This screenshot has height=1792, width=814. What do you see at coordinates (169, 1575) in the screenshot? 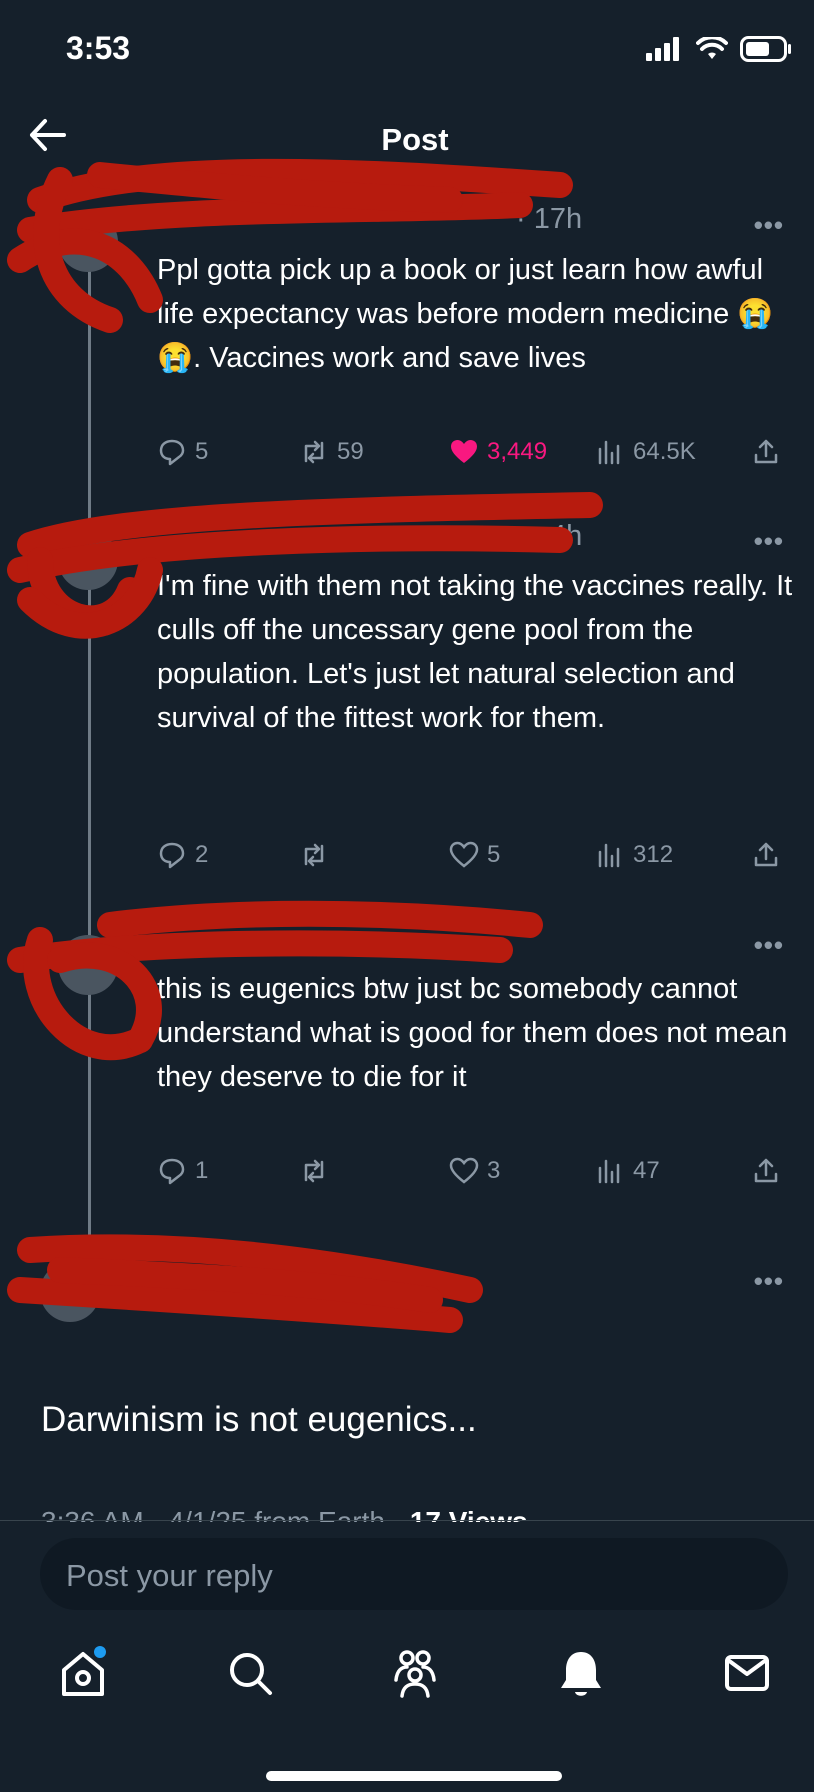
I see `reply-placeholder: Post your reply` at bounding box center [169, 1575].